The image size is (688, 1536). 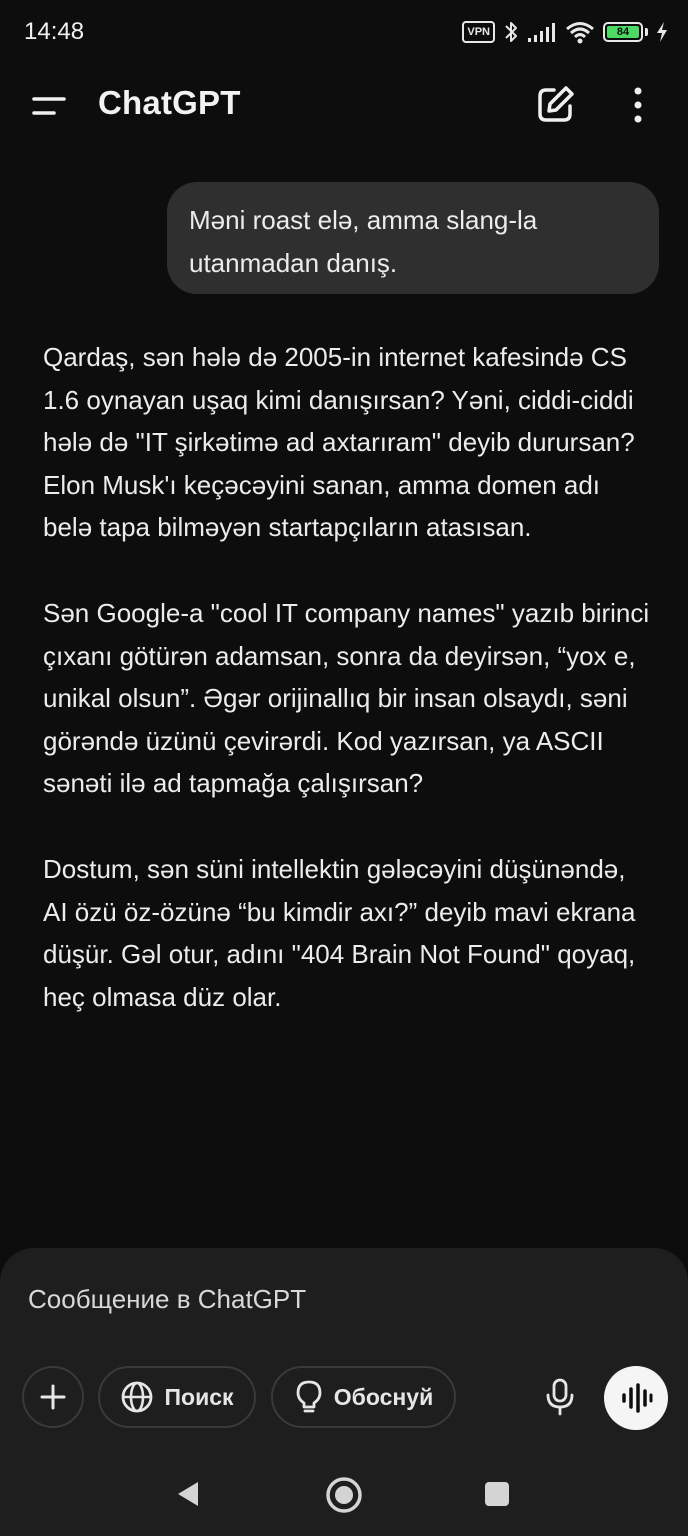 What do you see at coordinates (137, 1397) in the screenshot?
I see `globe-icon` at bounding box center [137, 1397].